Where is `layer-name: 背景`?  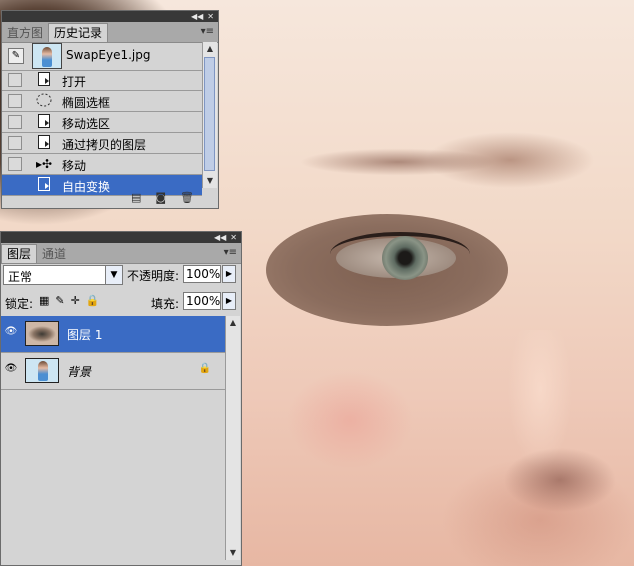 layer-name: 背景 is located at coordinates (79, 371).